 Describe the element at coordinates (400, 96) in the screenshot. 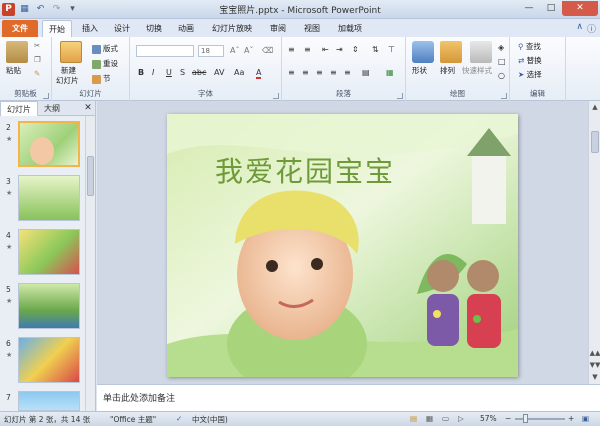

I see `paragraph-launcher-icon` at that location.